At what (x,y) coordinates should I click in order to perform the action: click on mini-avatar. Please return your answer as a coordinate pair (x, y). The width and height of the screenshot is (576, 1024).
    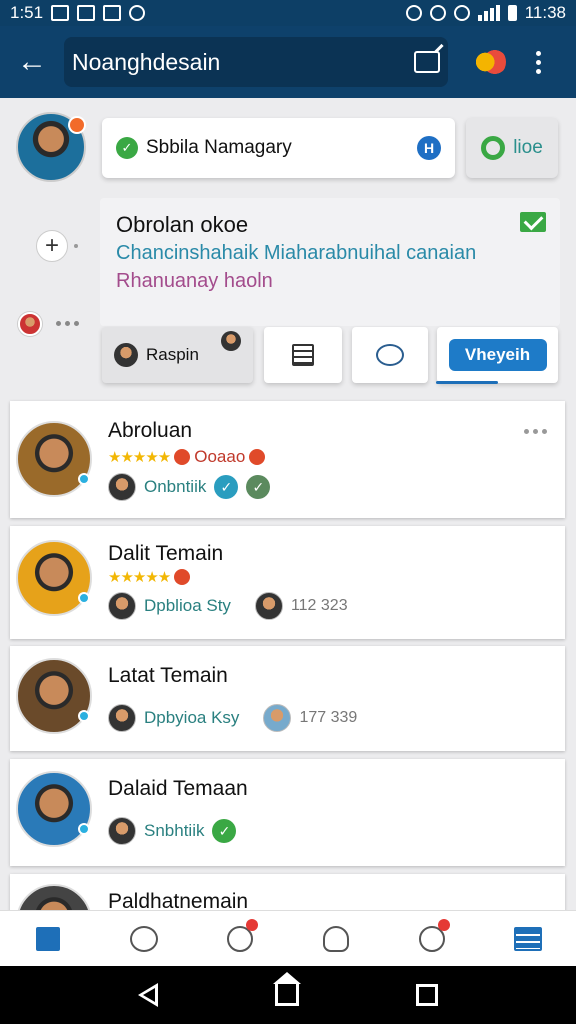
    Looking at the image, I should click on (30, 324).